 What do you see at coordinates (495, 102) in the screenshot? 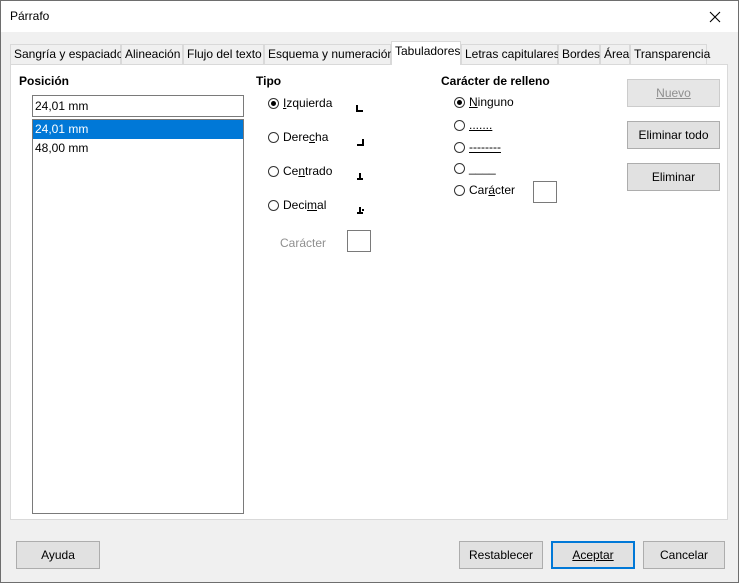
I see `label-rest: inguno` at bounding box center [495, 102].